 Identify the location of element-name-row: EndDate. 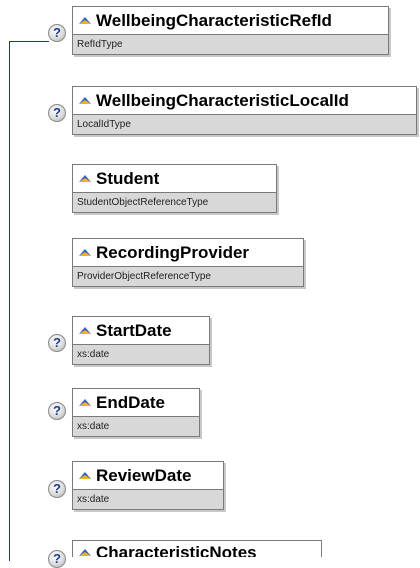
(136, 402).